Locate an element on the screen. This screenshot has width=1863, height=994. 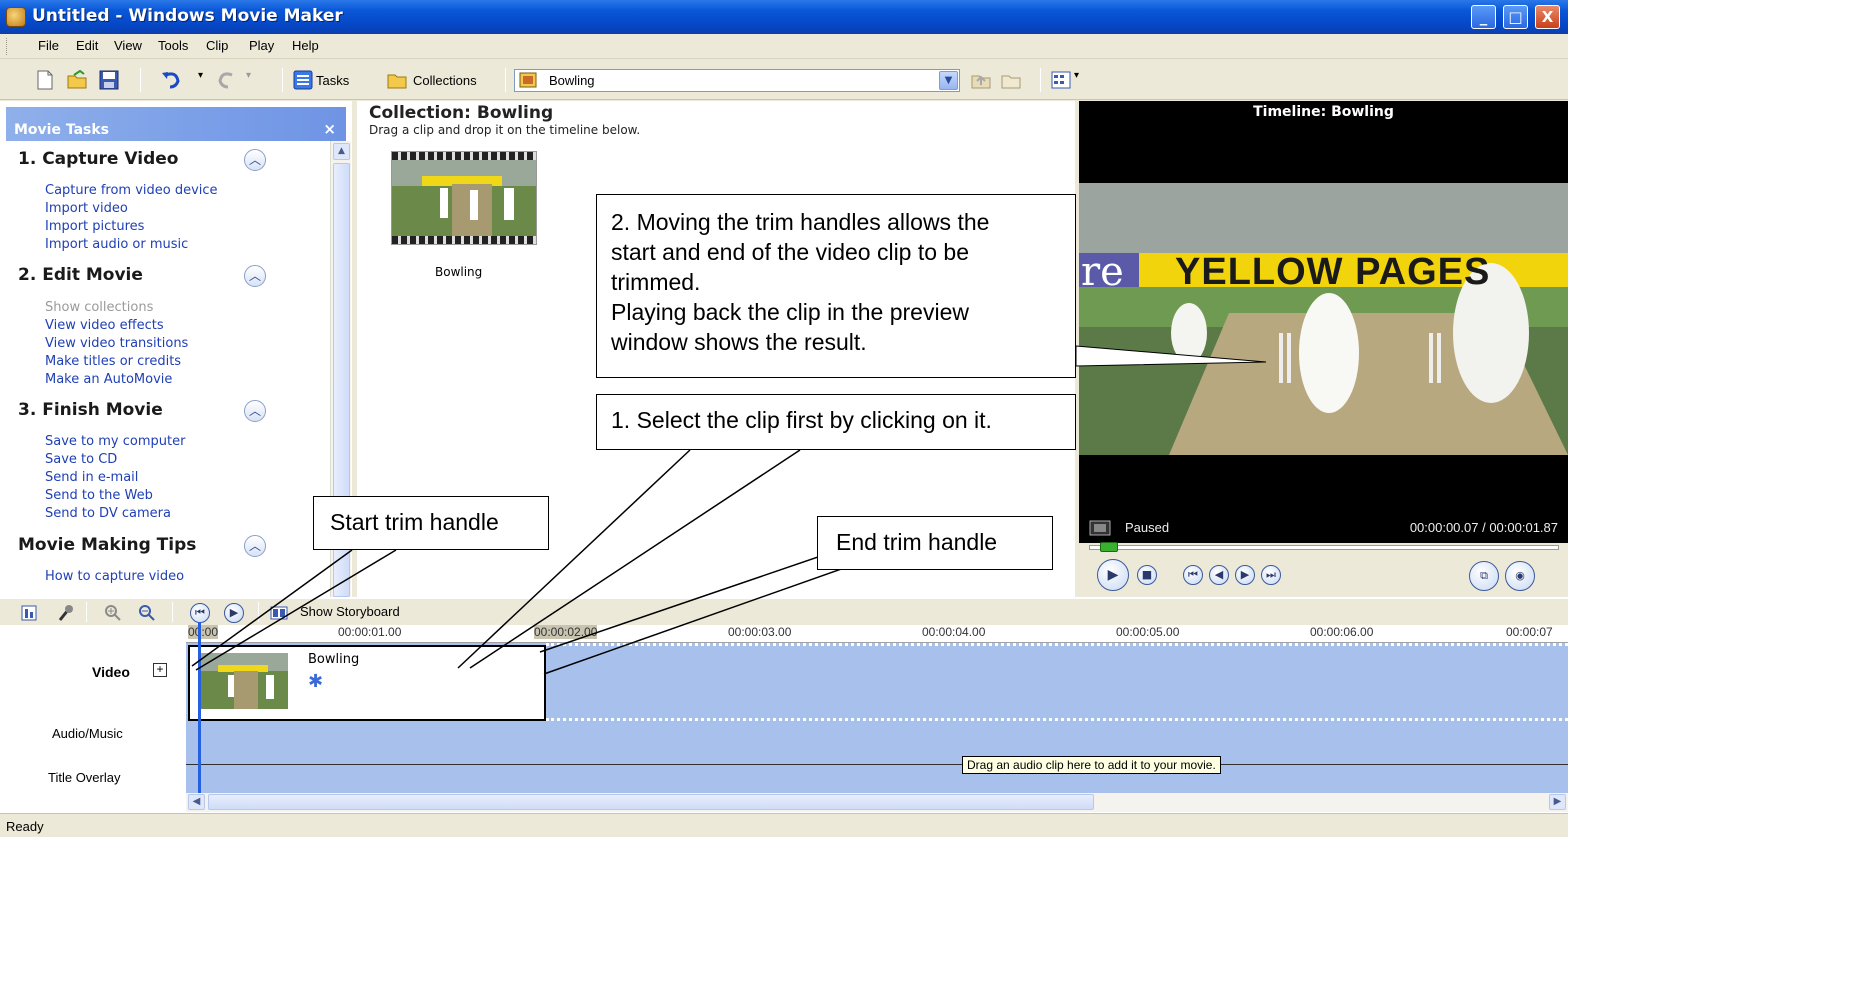
timeline-scroll-thumb is located at coordinates (651, 802).